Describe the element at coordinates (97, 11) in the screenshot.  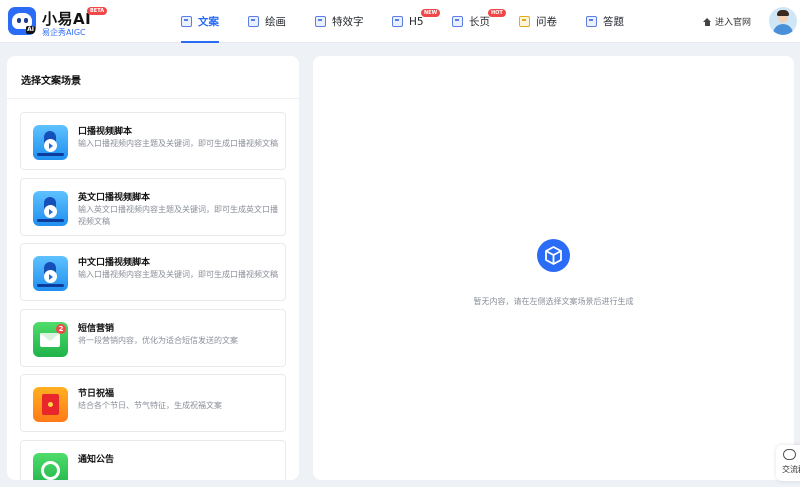
I see `beta-badge: BETA` at that location.